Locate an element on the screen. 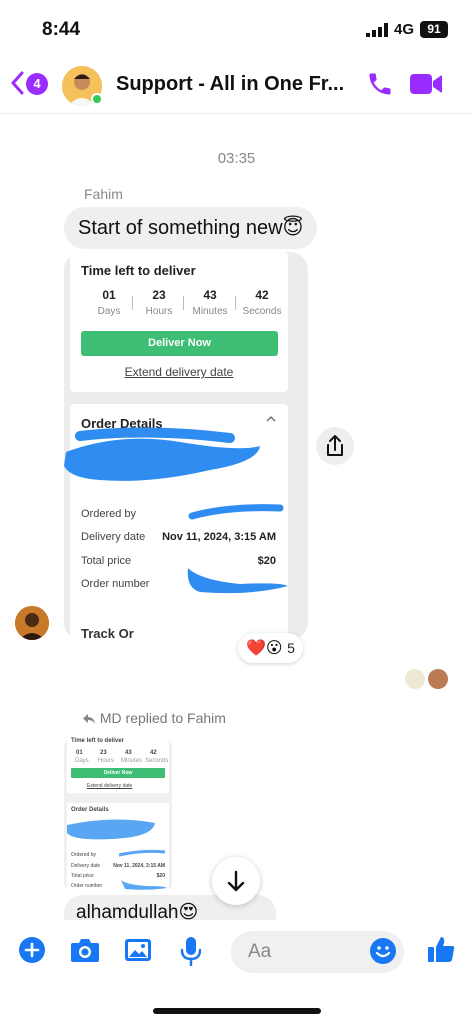 This screenshot has height=1024, width=473. thumb-timer-unit: Minutes is located at coordinates (132, 761).